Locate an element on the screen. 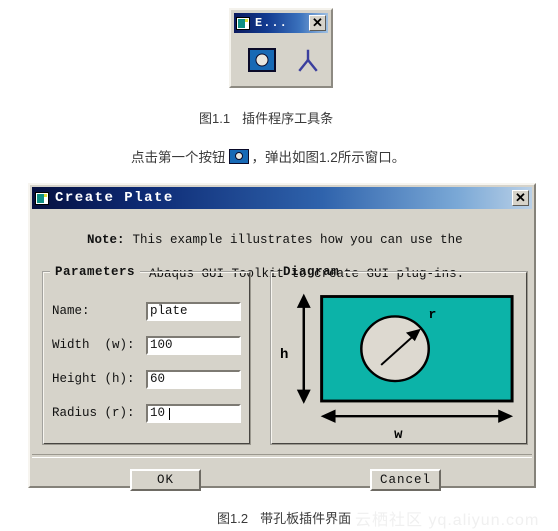 The height and width of the screenshot is (531, 558). figure-1-1-number: 图1.1 is located at coordinates (215, 118).